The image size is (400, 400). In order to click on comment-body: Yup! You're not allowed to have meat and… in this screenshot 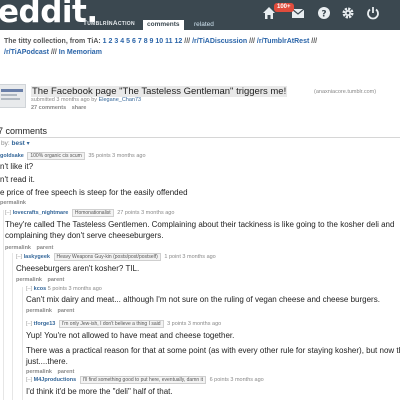, I will do `click(213, 348)`.